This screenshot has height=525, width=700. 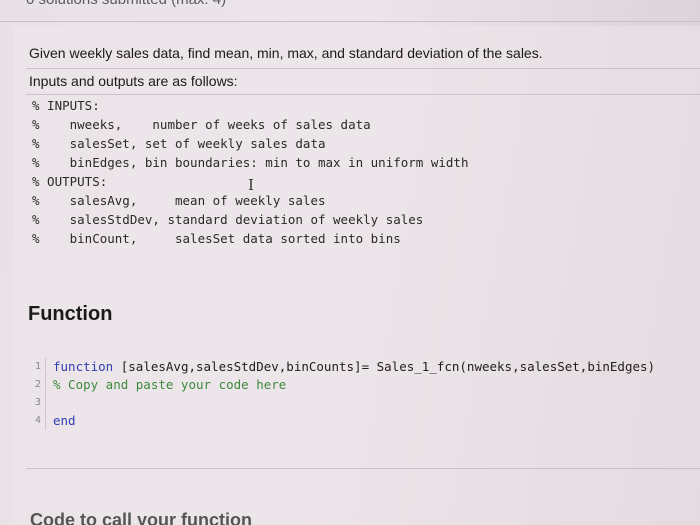 What do you see at coordinates (363, 421) in the screenshot?
I see `code-line: 4 end` at bounding box center [363, 421].